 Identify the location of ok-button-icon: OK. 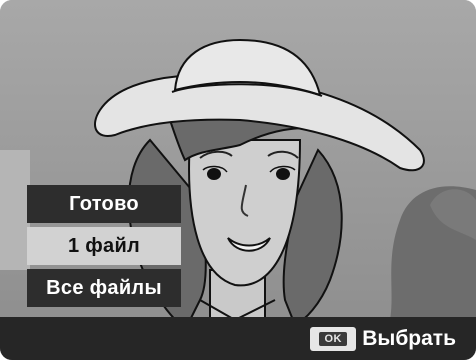
(333, 338).